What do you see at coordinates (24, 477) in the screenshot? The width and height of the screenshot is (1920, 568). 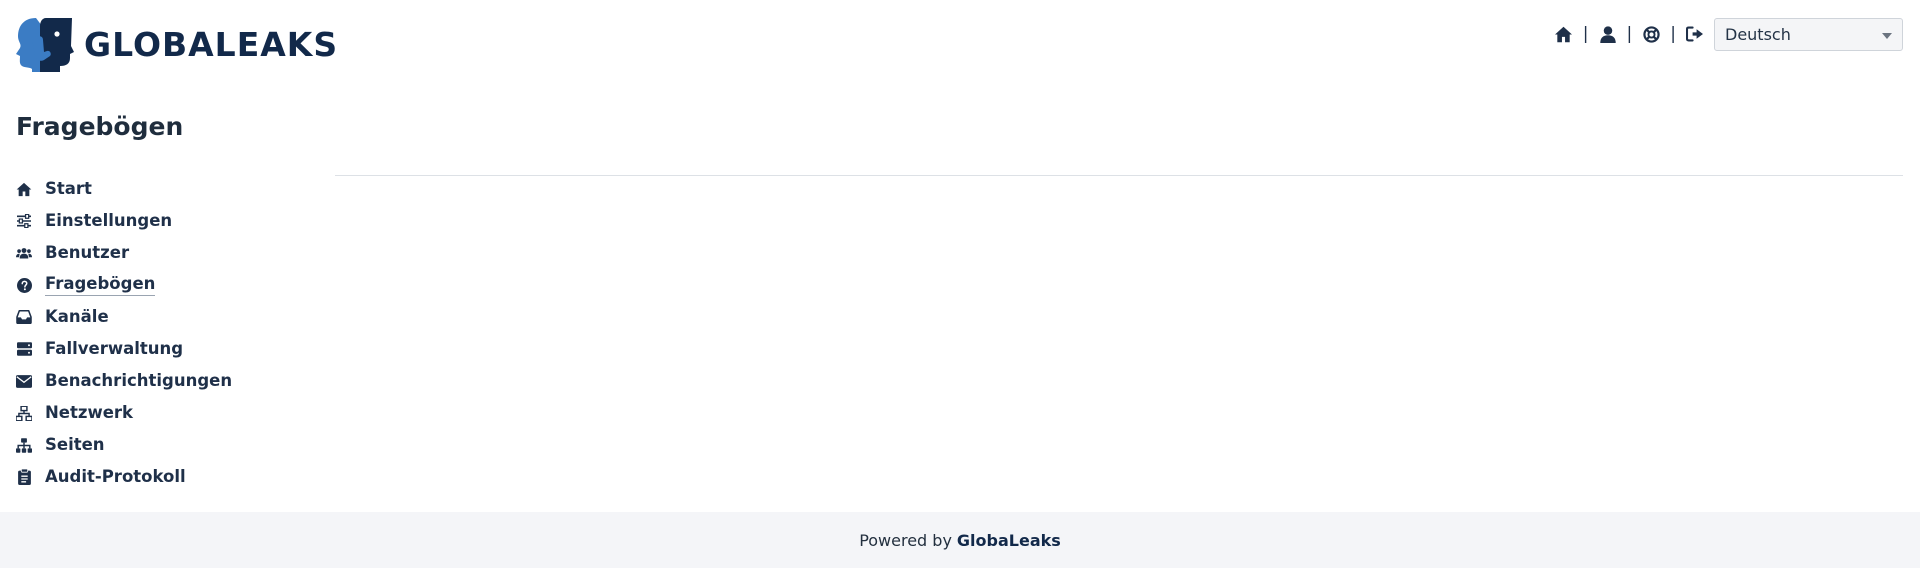 I see `clipboard-icon` at bounding box center [24, 477].